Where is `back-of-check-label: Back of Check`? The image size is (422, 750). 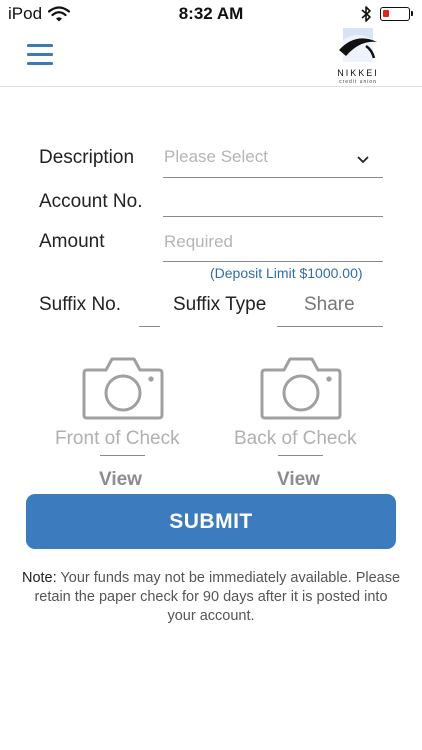
back-of-check-label: Back of Check is located at coordinates (295, 438).